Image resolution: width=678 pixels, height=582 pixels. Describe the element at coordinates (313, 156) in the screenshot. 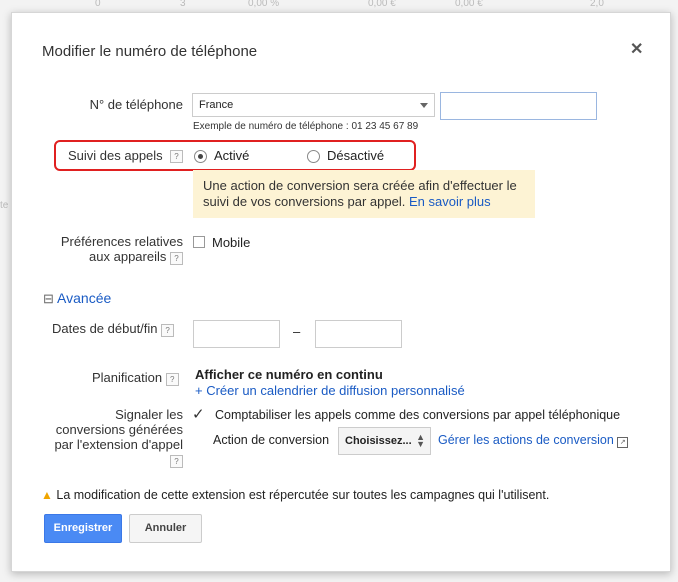

I see `radio-inactive` at that location.